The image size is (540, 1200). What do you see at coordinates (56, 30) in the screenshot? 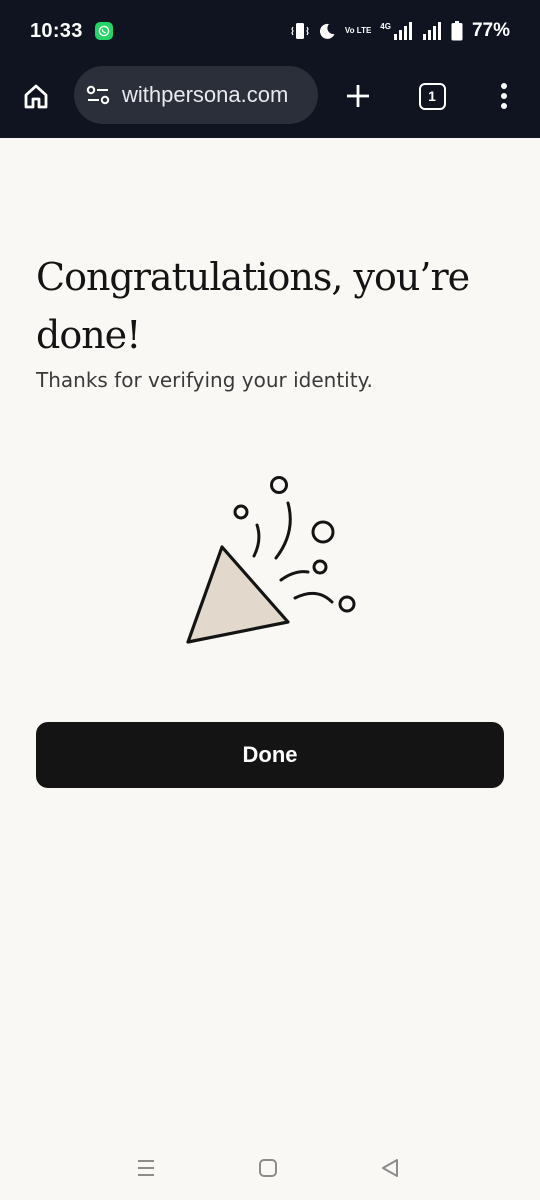
I see `status-time: 10:33` at bounding box center [56, 30].